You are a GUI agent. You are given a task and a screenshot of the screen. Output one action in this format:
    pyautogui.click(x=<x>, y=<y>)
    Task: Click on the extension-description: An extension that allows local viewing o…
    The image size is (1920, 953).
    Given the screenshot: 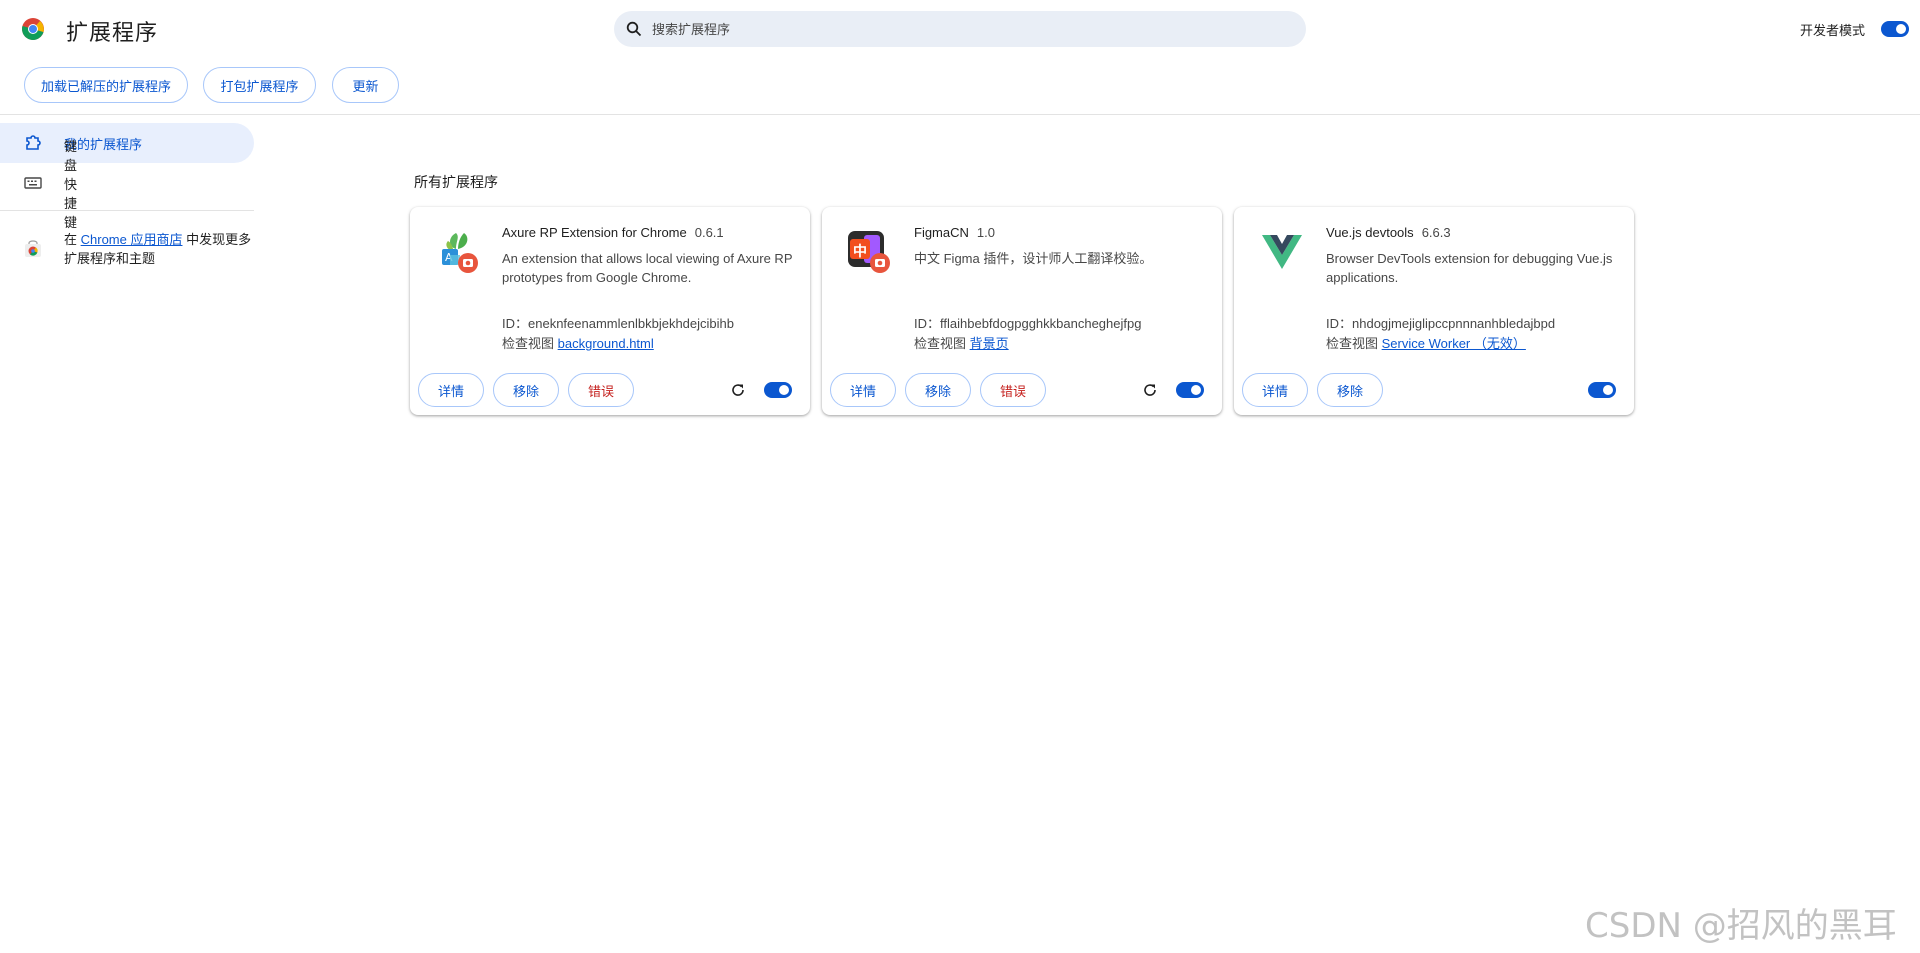 What is the action you would take?
    pyautogui.click(x=647, y=268)
    